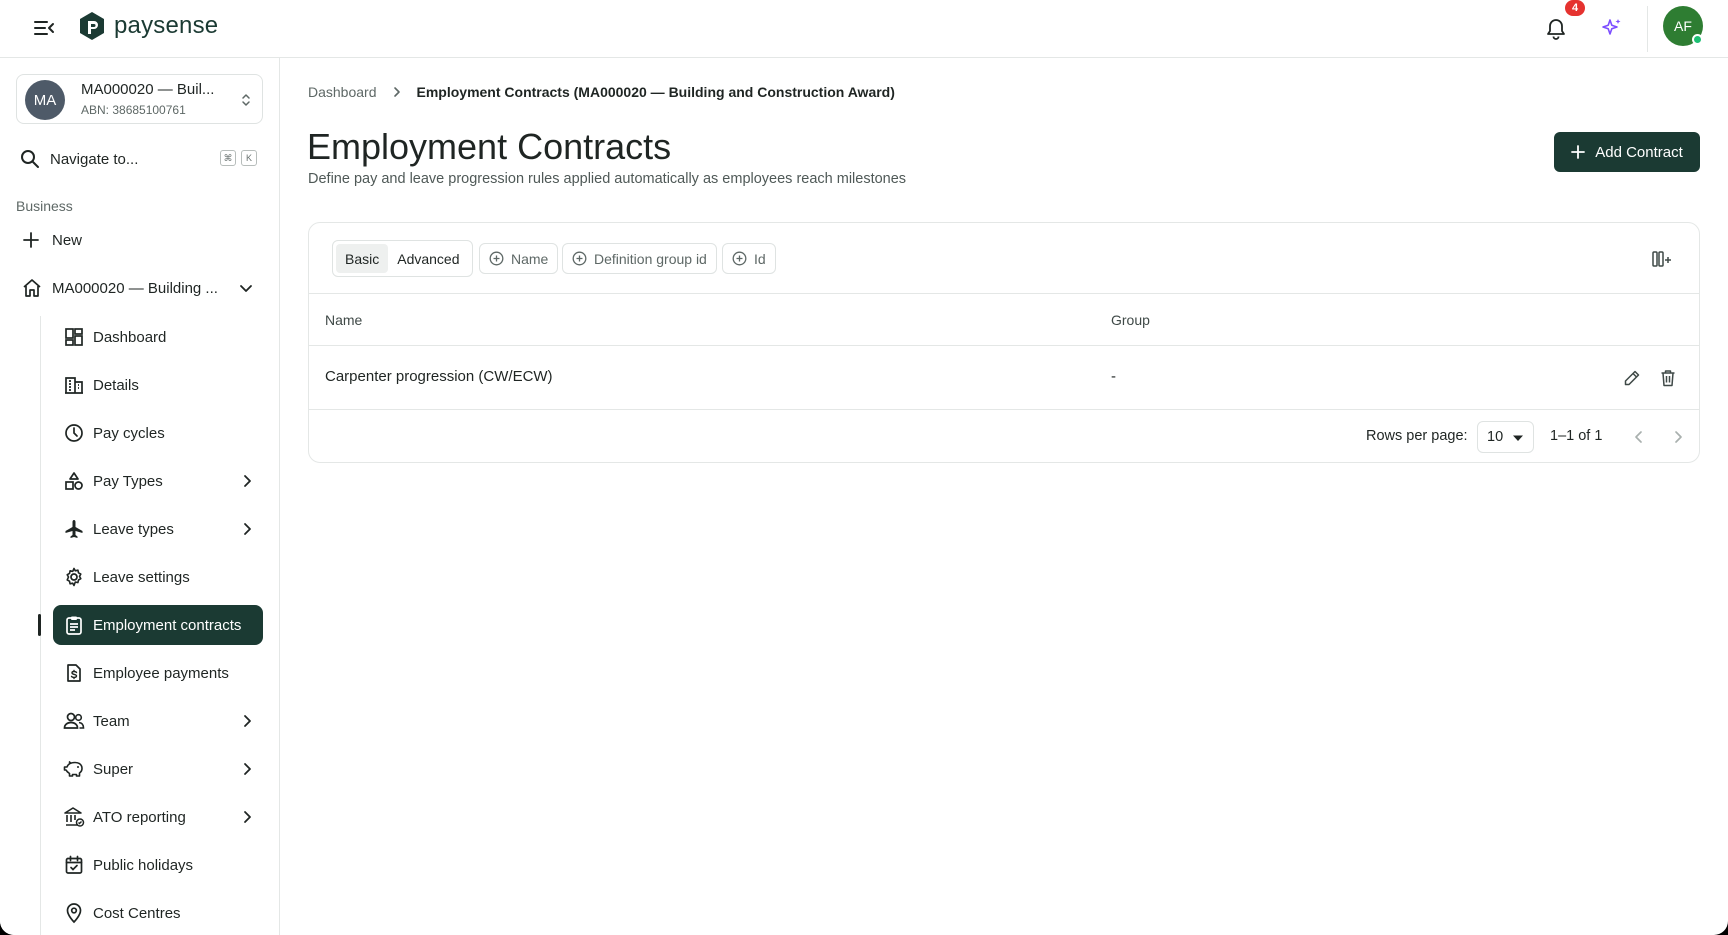  What do you see at coordinates (1417, 436) in the screenshot?
I see `rows-per-page-label: Rows per page:` at bounding box center [1417, 436].